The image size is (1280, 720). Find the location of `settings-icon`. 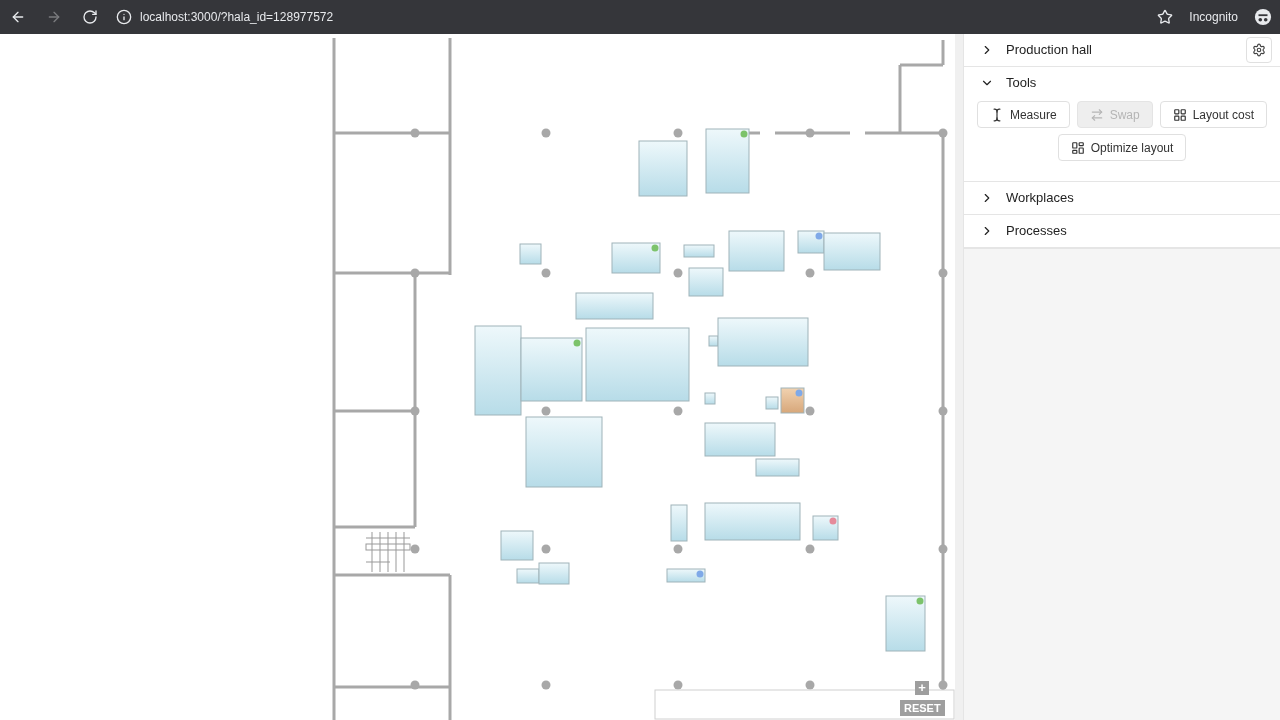

settings-icon is located at coordinates (1259, 50).